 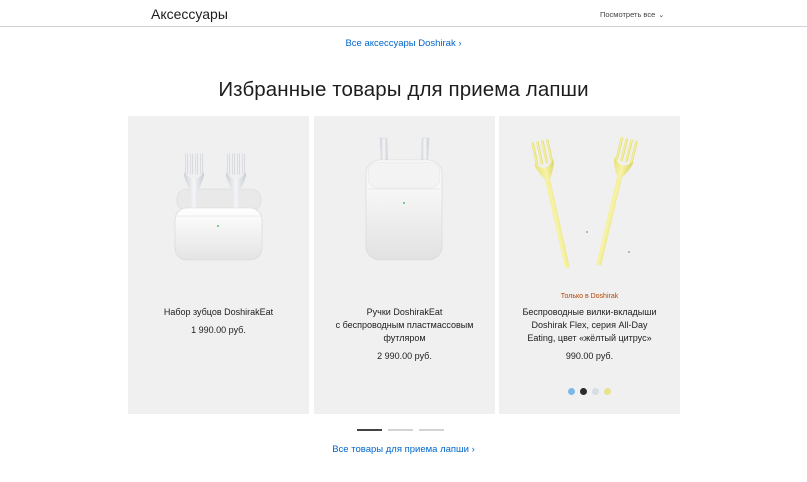 I want to click on view-all-label: Посмотреть все, so click(x=628, y=14).